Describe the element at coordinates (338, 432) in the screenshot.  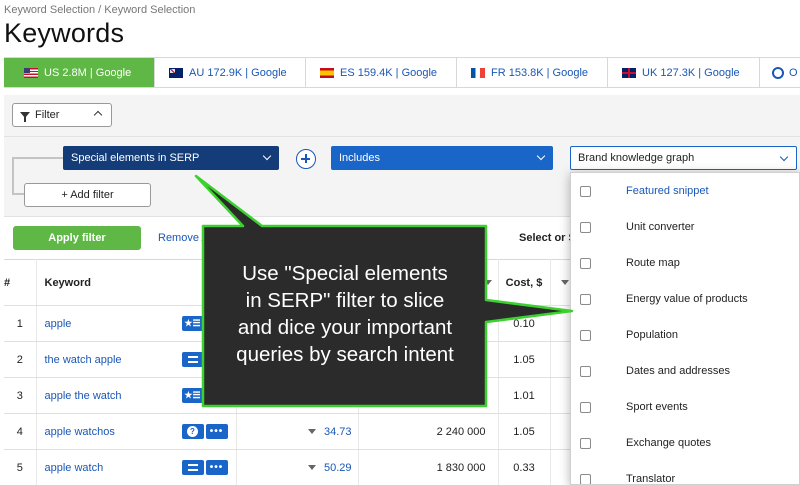
I see `volume-value: 34.73` at that location.